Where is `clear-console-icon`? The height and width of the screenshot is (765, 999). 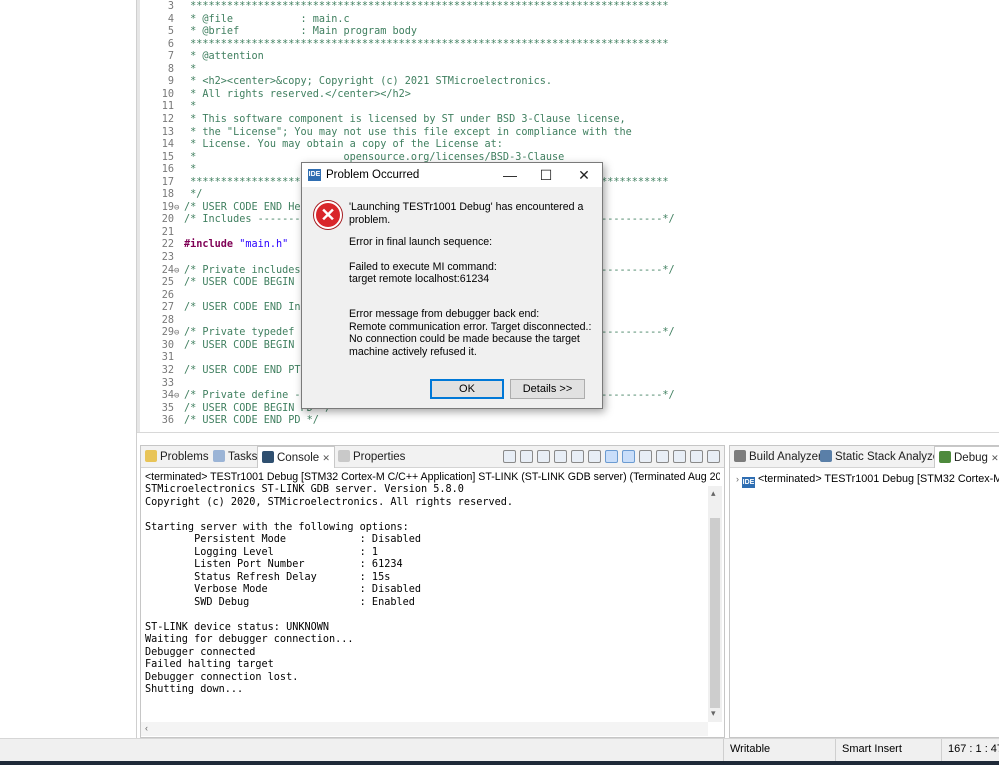
clear-console-icon is located at coordinates (560, 456).